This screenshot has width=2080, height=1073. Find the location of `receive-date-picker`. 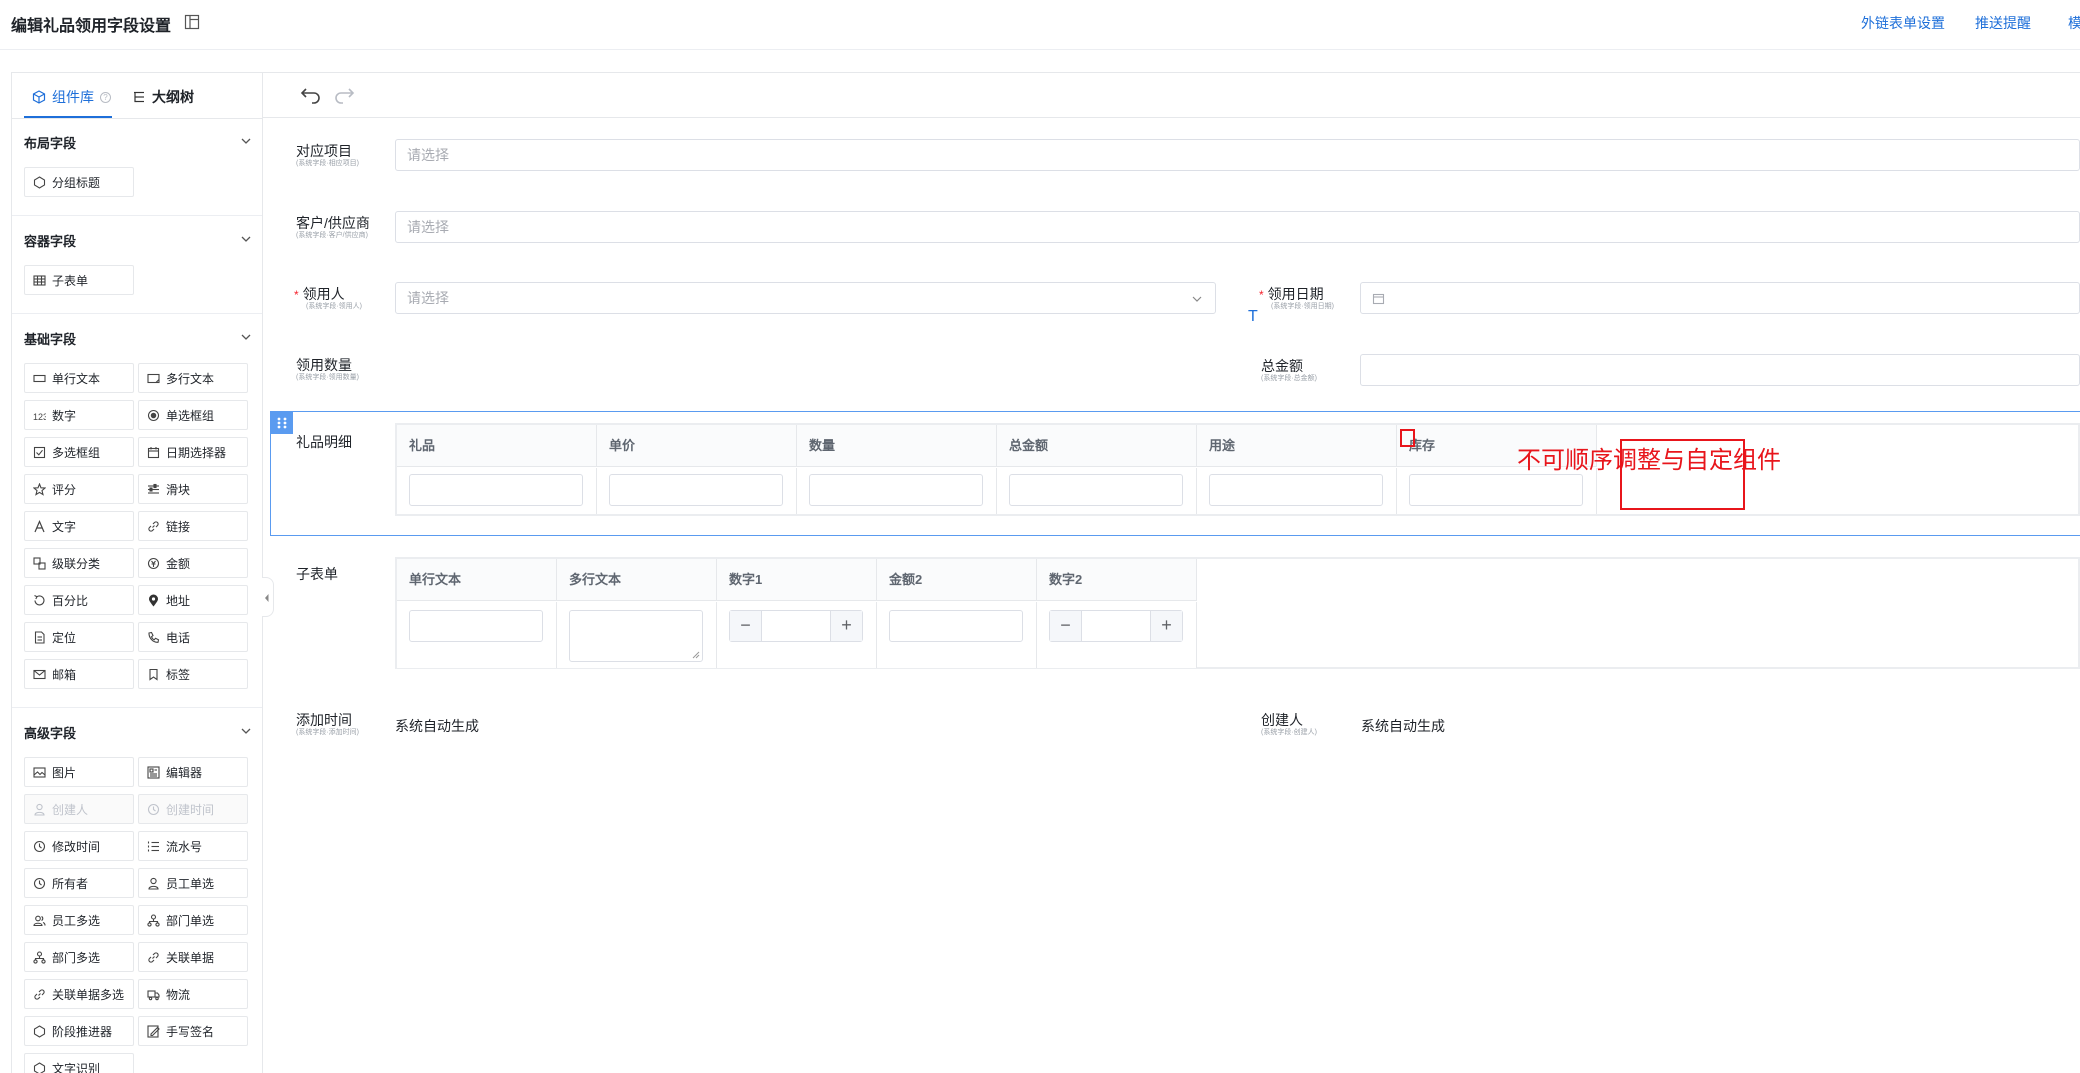

receive-date-picker is located at coordinates (1720, 298).